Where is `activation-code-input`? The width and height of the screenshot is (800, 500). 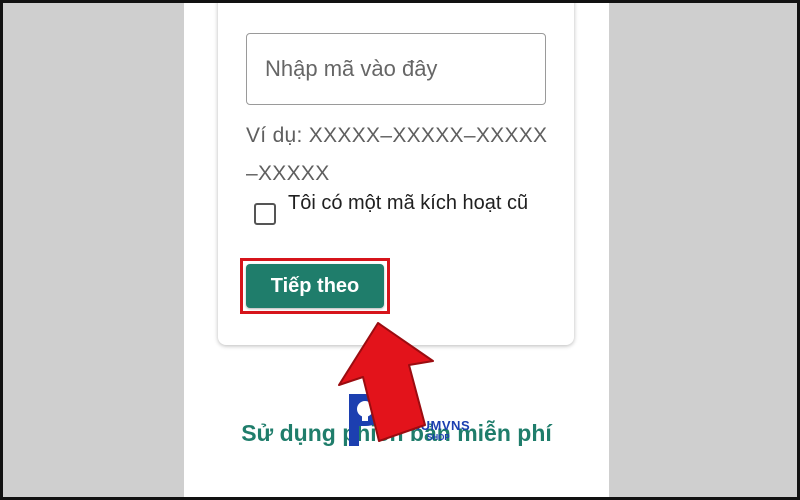 activation-code-input is located at coordinates (396, 69).